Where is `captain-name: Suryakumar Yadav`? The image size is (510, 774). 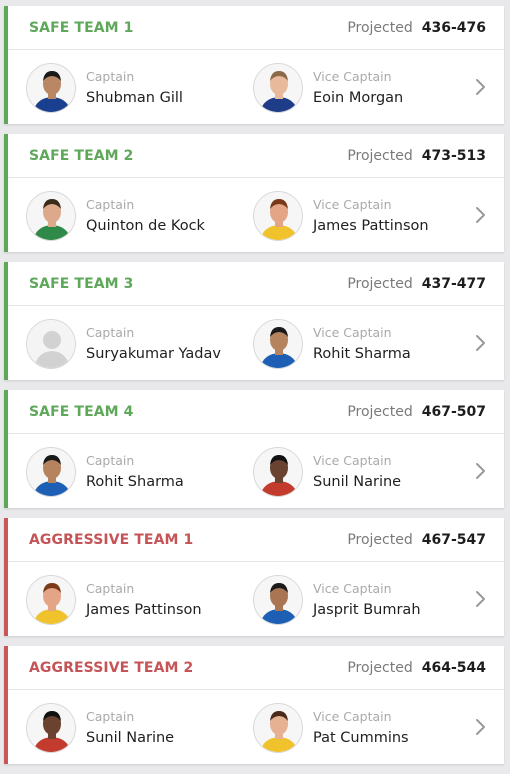 captain-name: Suryakumar Yadav is located at coordinates (153, 353).